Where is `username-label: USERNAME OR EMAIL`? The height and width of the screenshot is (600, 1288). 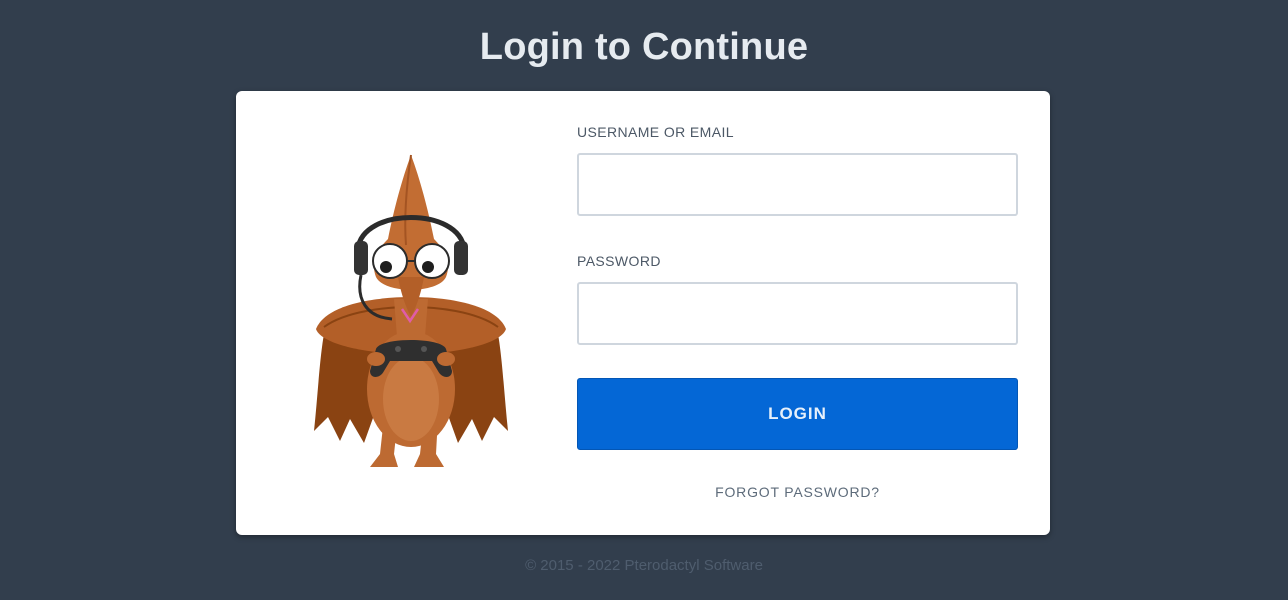
username-label: USERNAME OR EMAIL is located at coordinates (655, 132).